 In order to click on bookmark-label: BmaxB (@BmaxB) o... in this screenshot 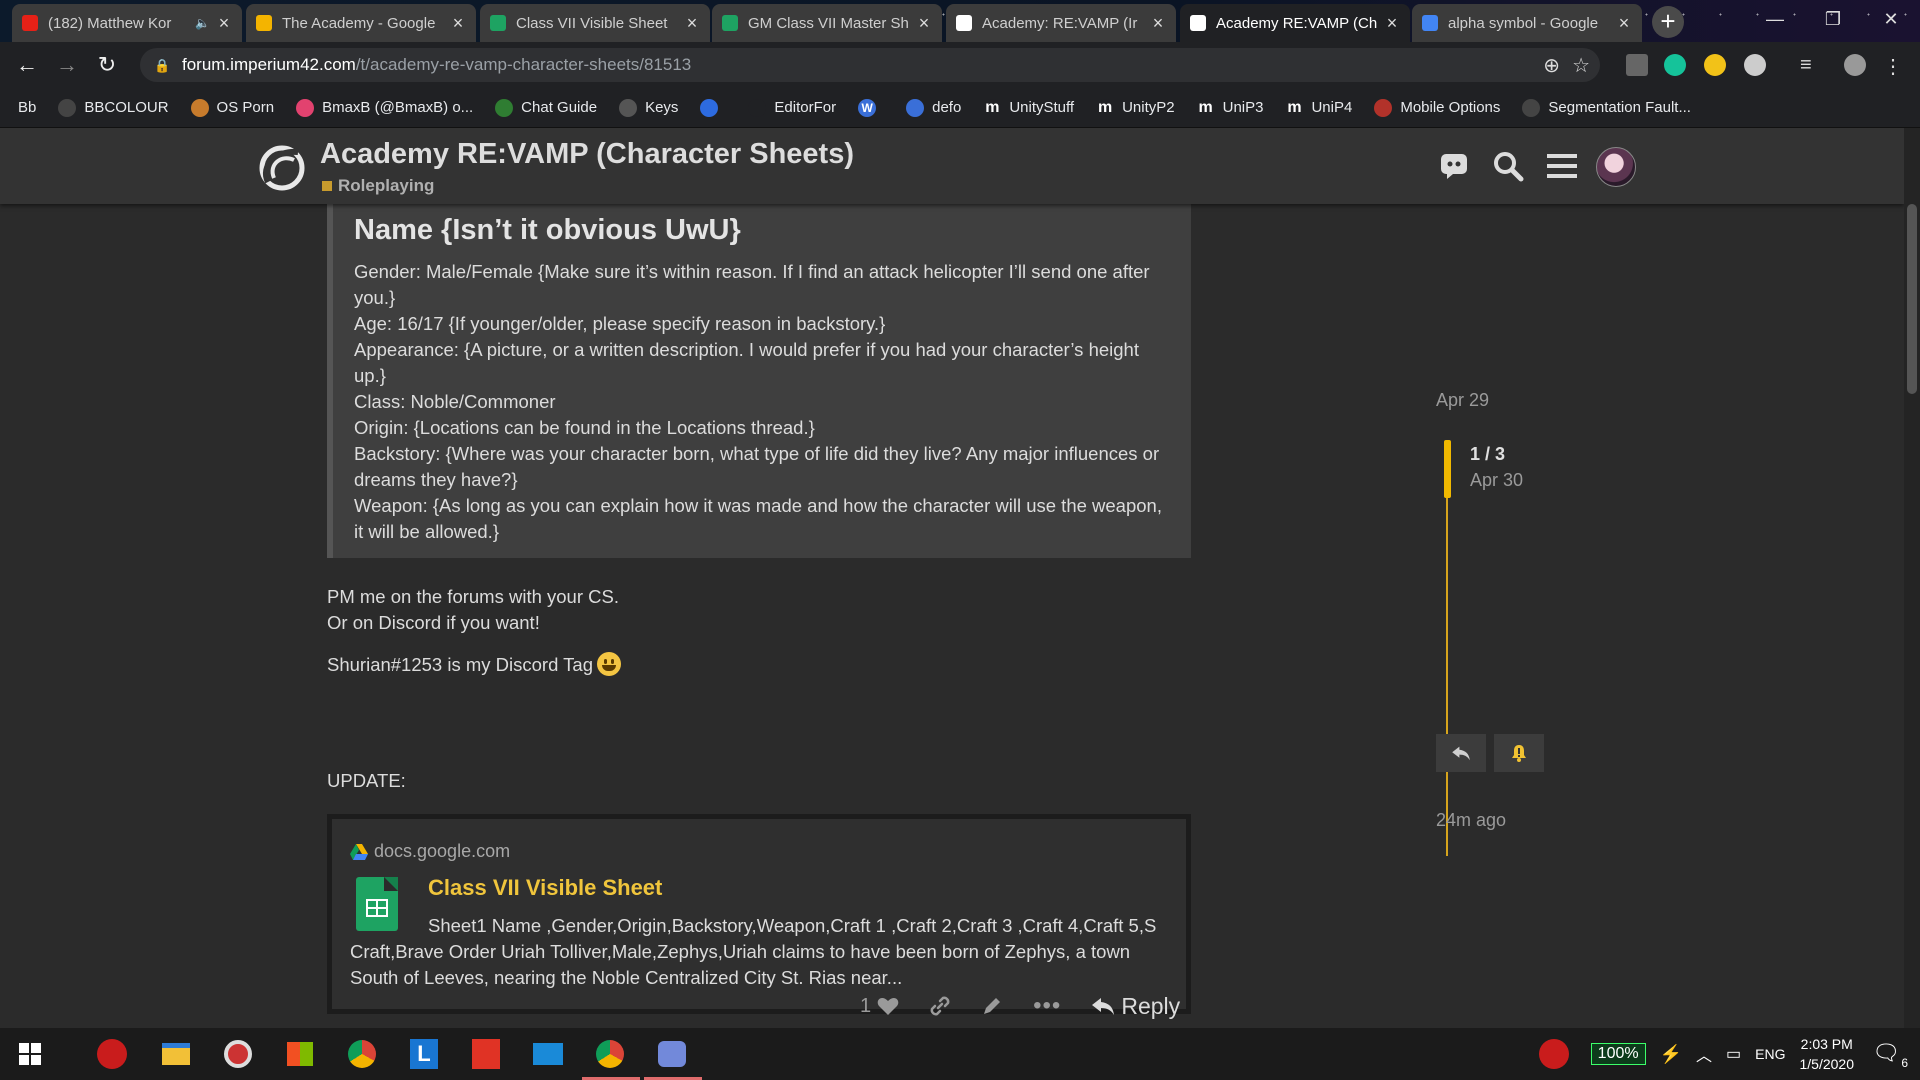, I will do `click(398, 107)`.